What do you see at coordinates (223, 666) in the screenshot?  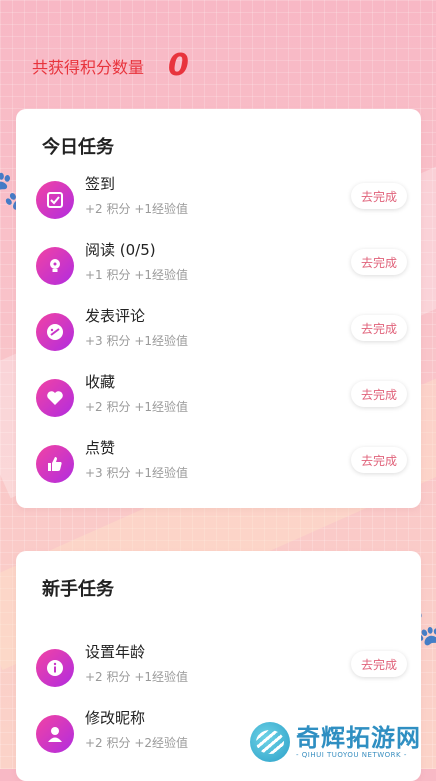 I see `task-set-age: 设置年龄 +2 积分 +1经验值 去完成` at bounding box center [223, 666].